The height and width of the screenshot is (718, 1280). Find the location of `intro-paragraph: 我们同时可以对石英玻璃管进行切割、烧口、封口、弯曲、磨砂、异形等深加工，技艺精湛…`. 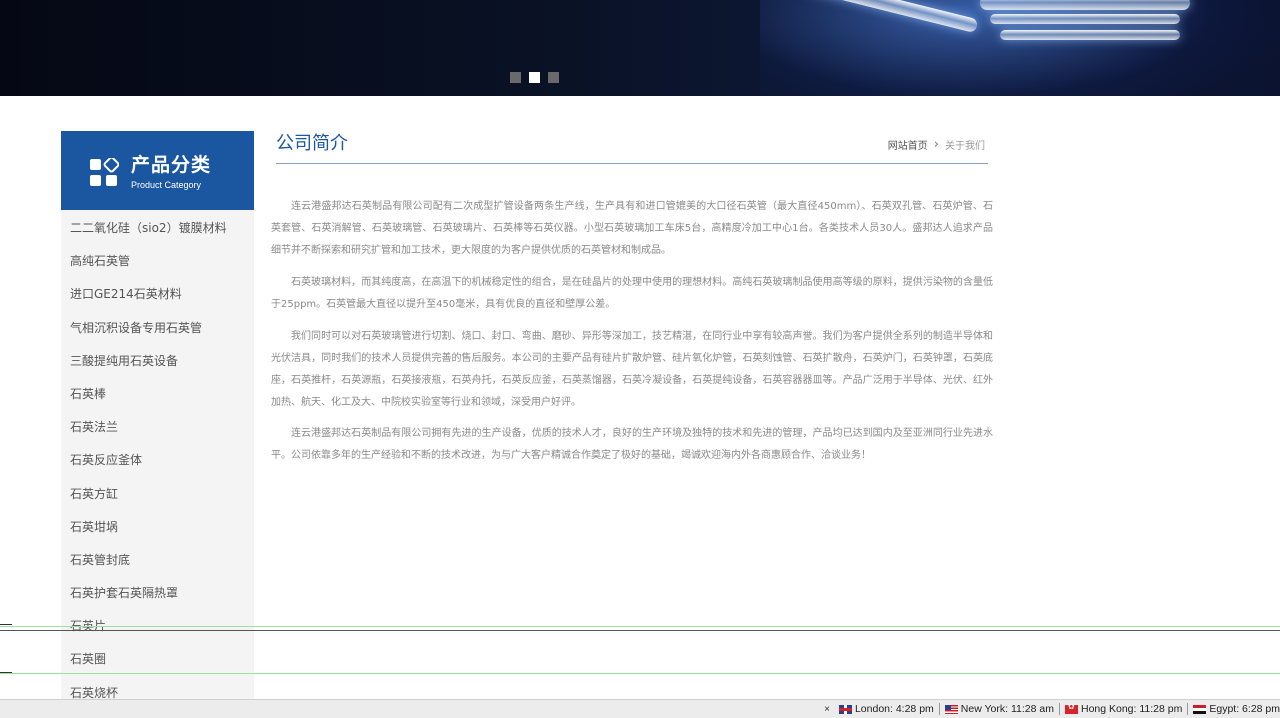

intro-paragraph: 我们同时可以对石英玻璃管进行切割、烧口、封口、弯曲、磨砂、异形等深加工，技艺精湛… is located at coordinates (632, 369).